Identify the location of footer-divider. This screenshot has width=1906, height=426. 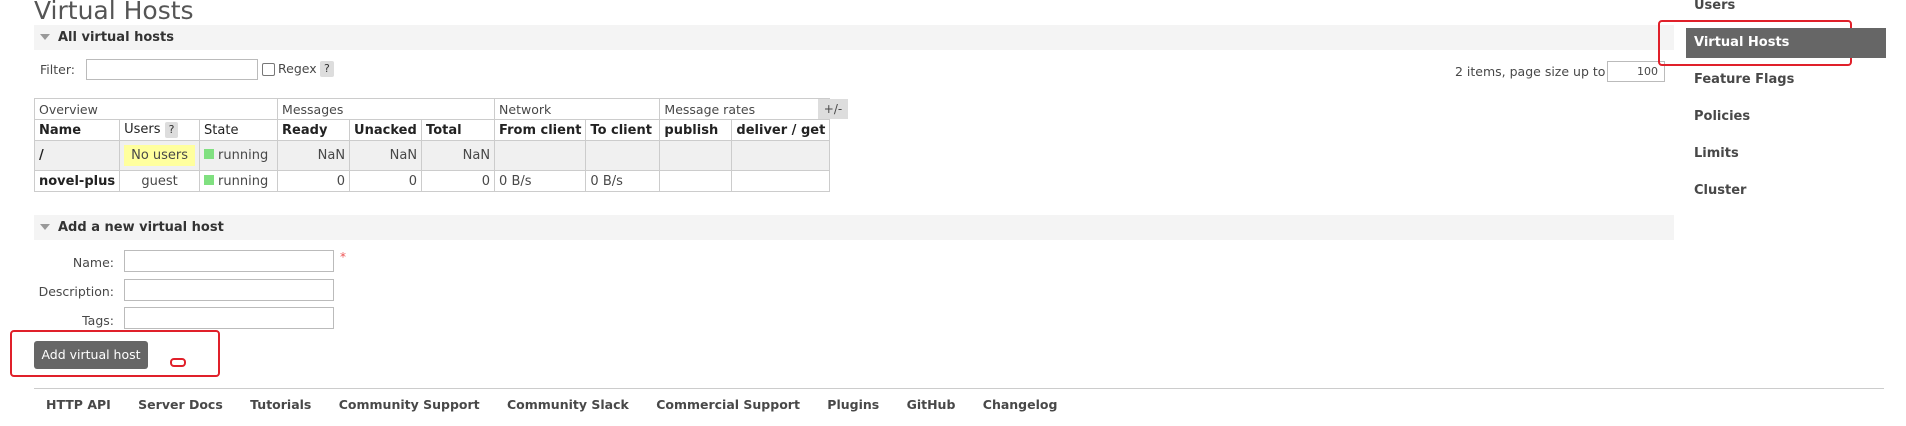
(959, 388).